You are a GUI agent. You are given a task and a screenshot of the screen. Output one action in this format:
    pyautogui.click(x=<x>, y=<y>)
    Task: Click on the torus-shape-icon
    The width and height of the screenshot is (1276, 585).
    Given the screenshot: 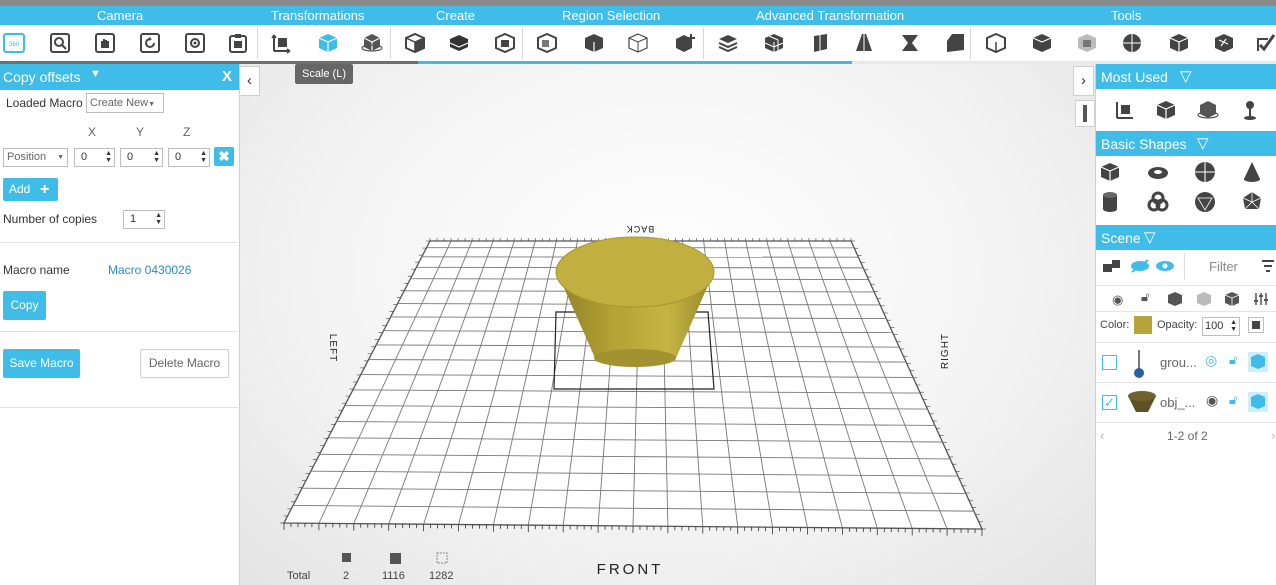 What is the action you would take?
    pyautogui.click(x=1158, y=172)
    